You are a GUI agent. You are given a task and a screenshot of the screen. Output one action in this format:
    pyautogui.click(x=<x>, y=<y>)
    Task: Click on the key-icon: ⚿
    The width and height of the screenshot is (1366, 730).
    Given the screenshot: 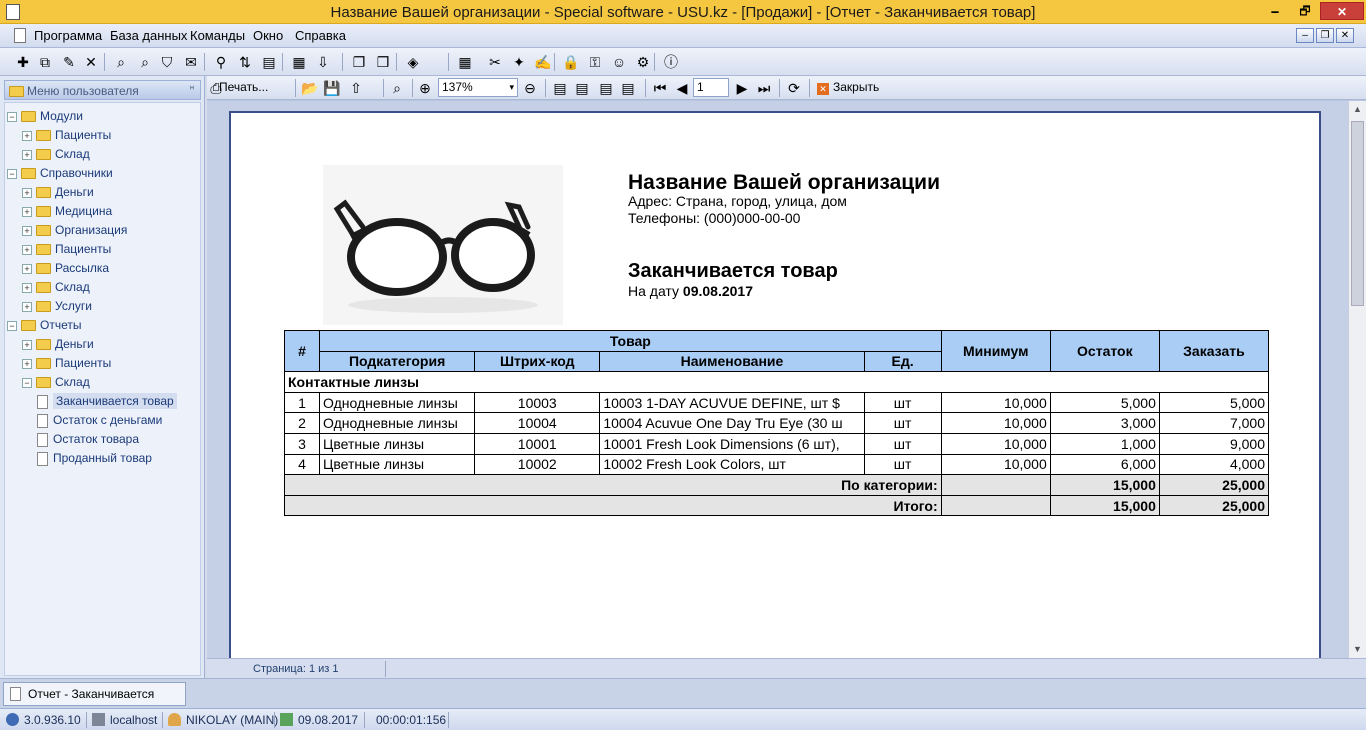 What is the action you would take?
    pyautogui.click(x=595, y=62)
    